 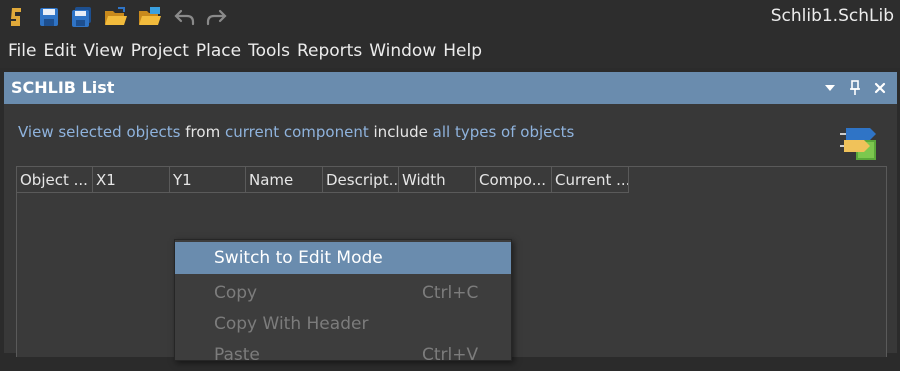 I want to click on filter-text-from: from, so click(x=203, y=132).